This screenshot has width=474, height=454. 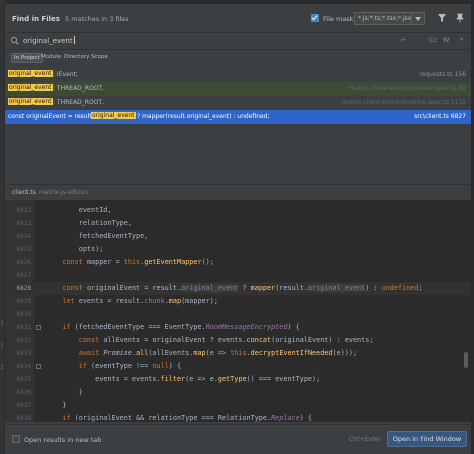 What do you see at coordinates (63, 440) in the screenshot?
I see `open-in-new-tab-label: Open results in new tab` at bounding box center [63, 440].